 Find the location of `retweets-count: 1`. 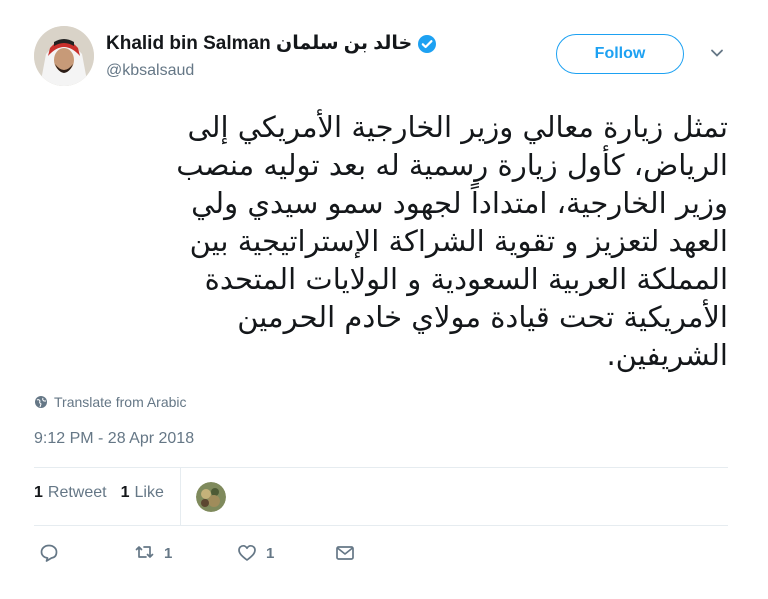

retweets-count: 1 is located at coordinates (38, 492).